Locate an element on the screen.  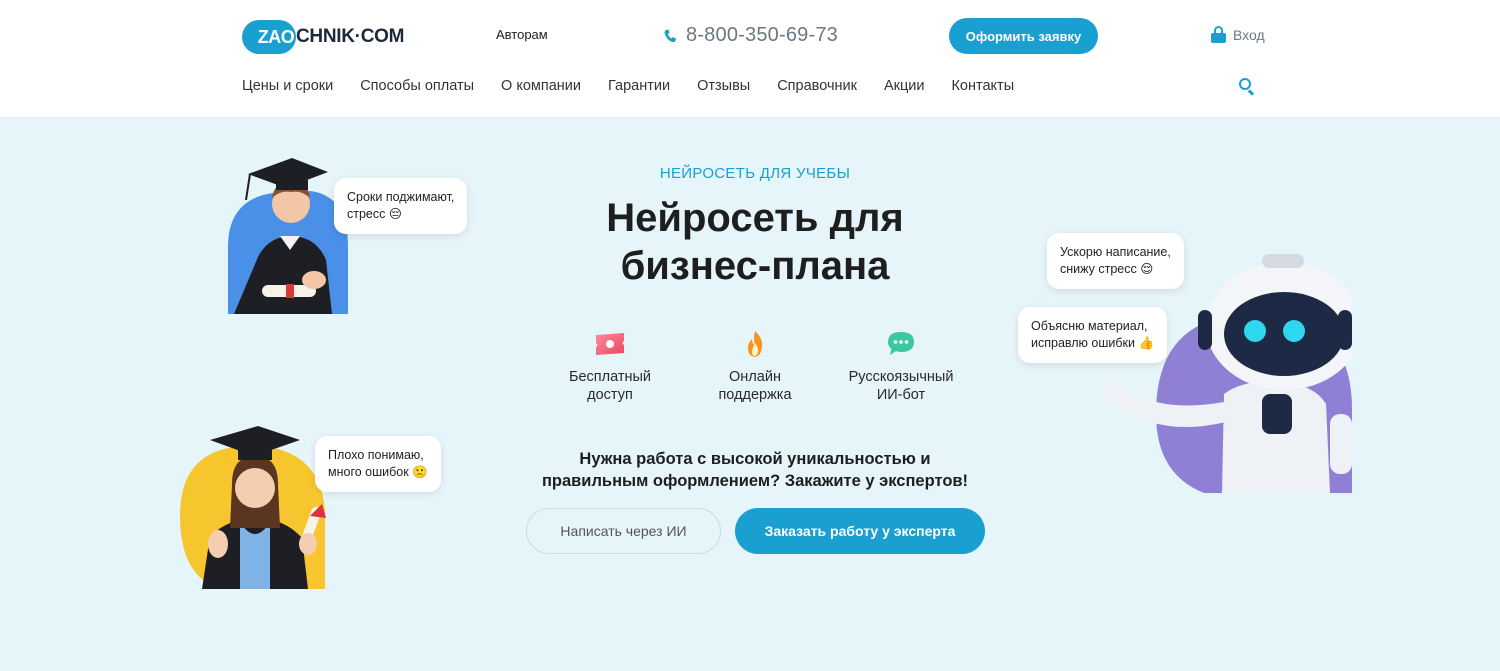
apply-button: Оформить заявку is located at coordinates (1023, 36).